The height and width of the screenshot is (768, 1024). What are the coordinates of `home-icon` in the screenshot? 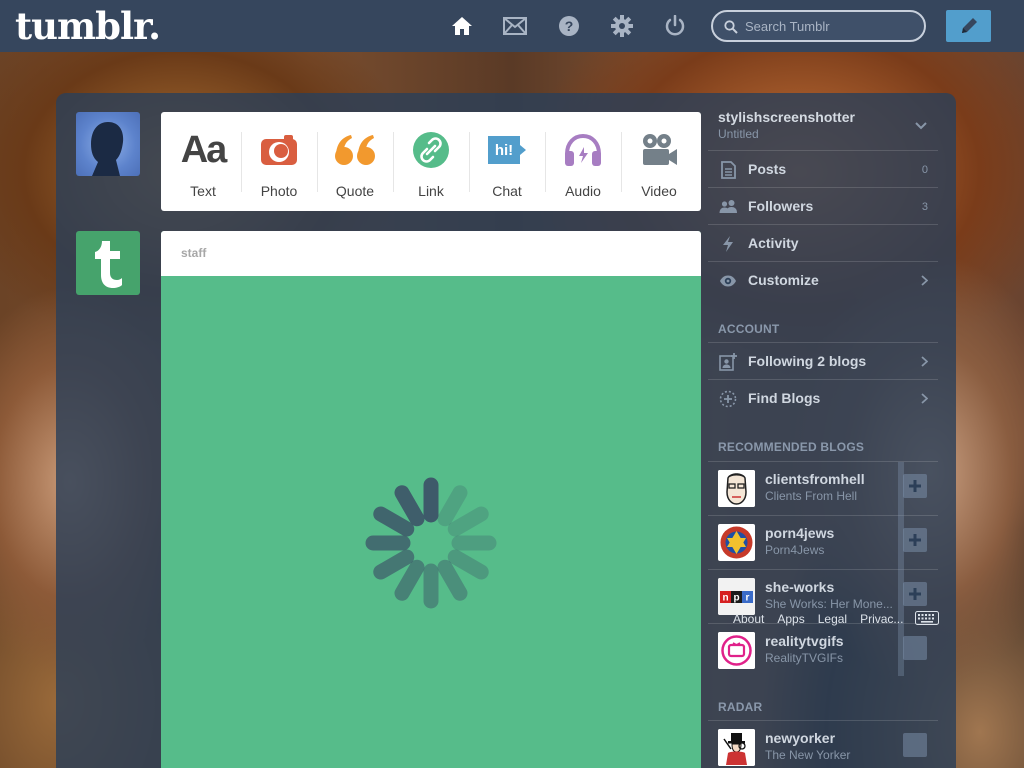 It's located at (462, 26).